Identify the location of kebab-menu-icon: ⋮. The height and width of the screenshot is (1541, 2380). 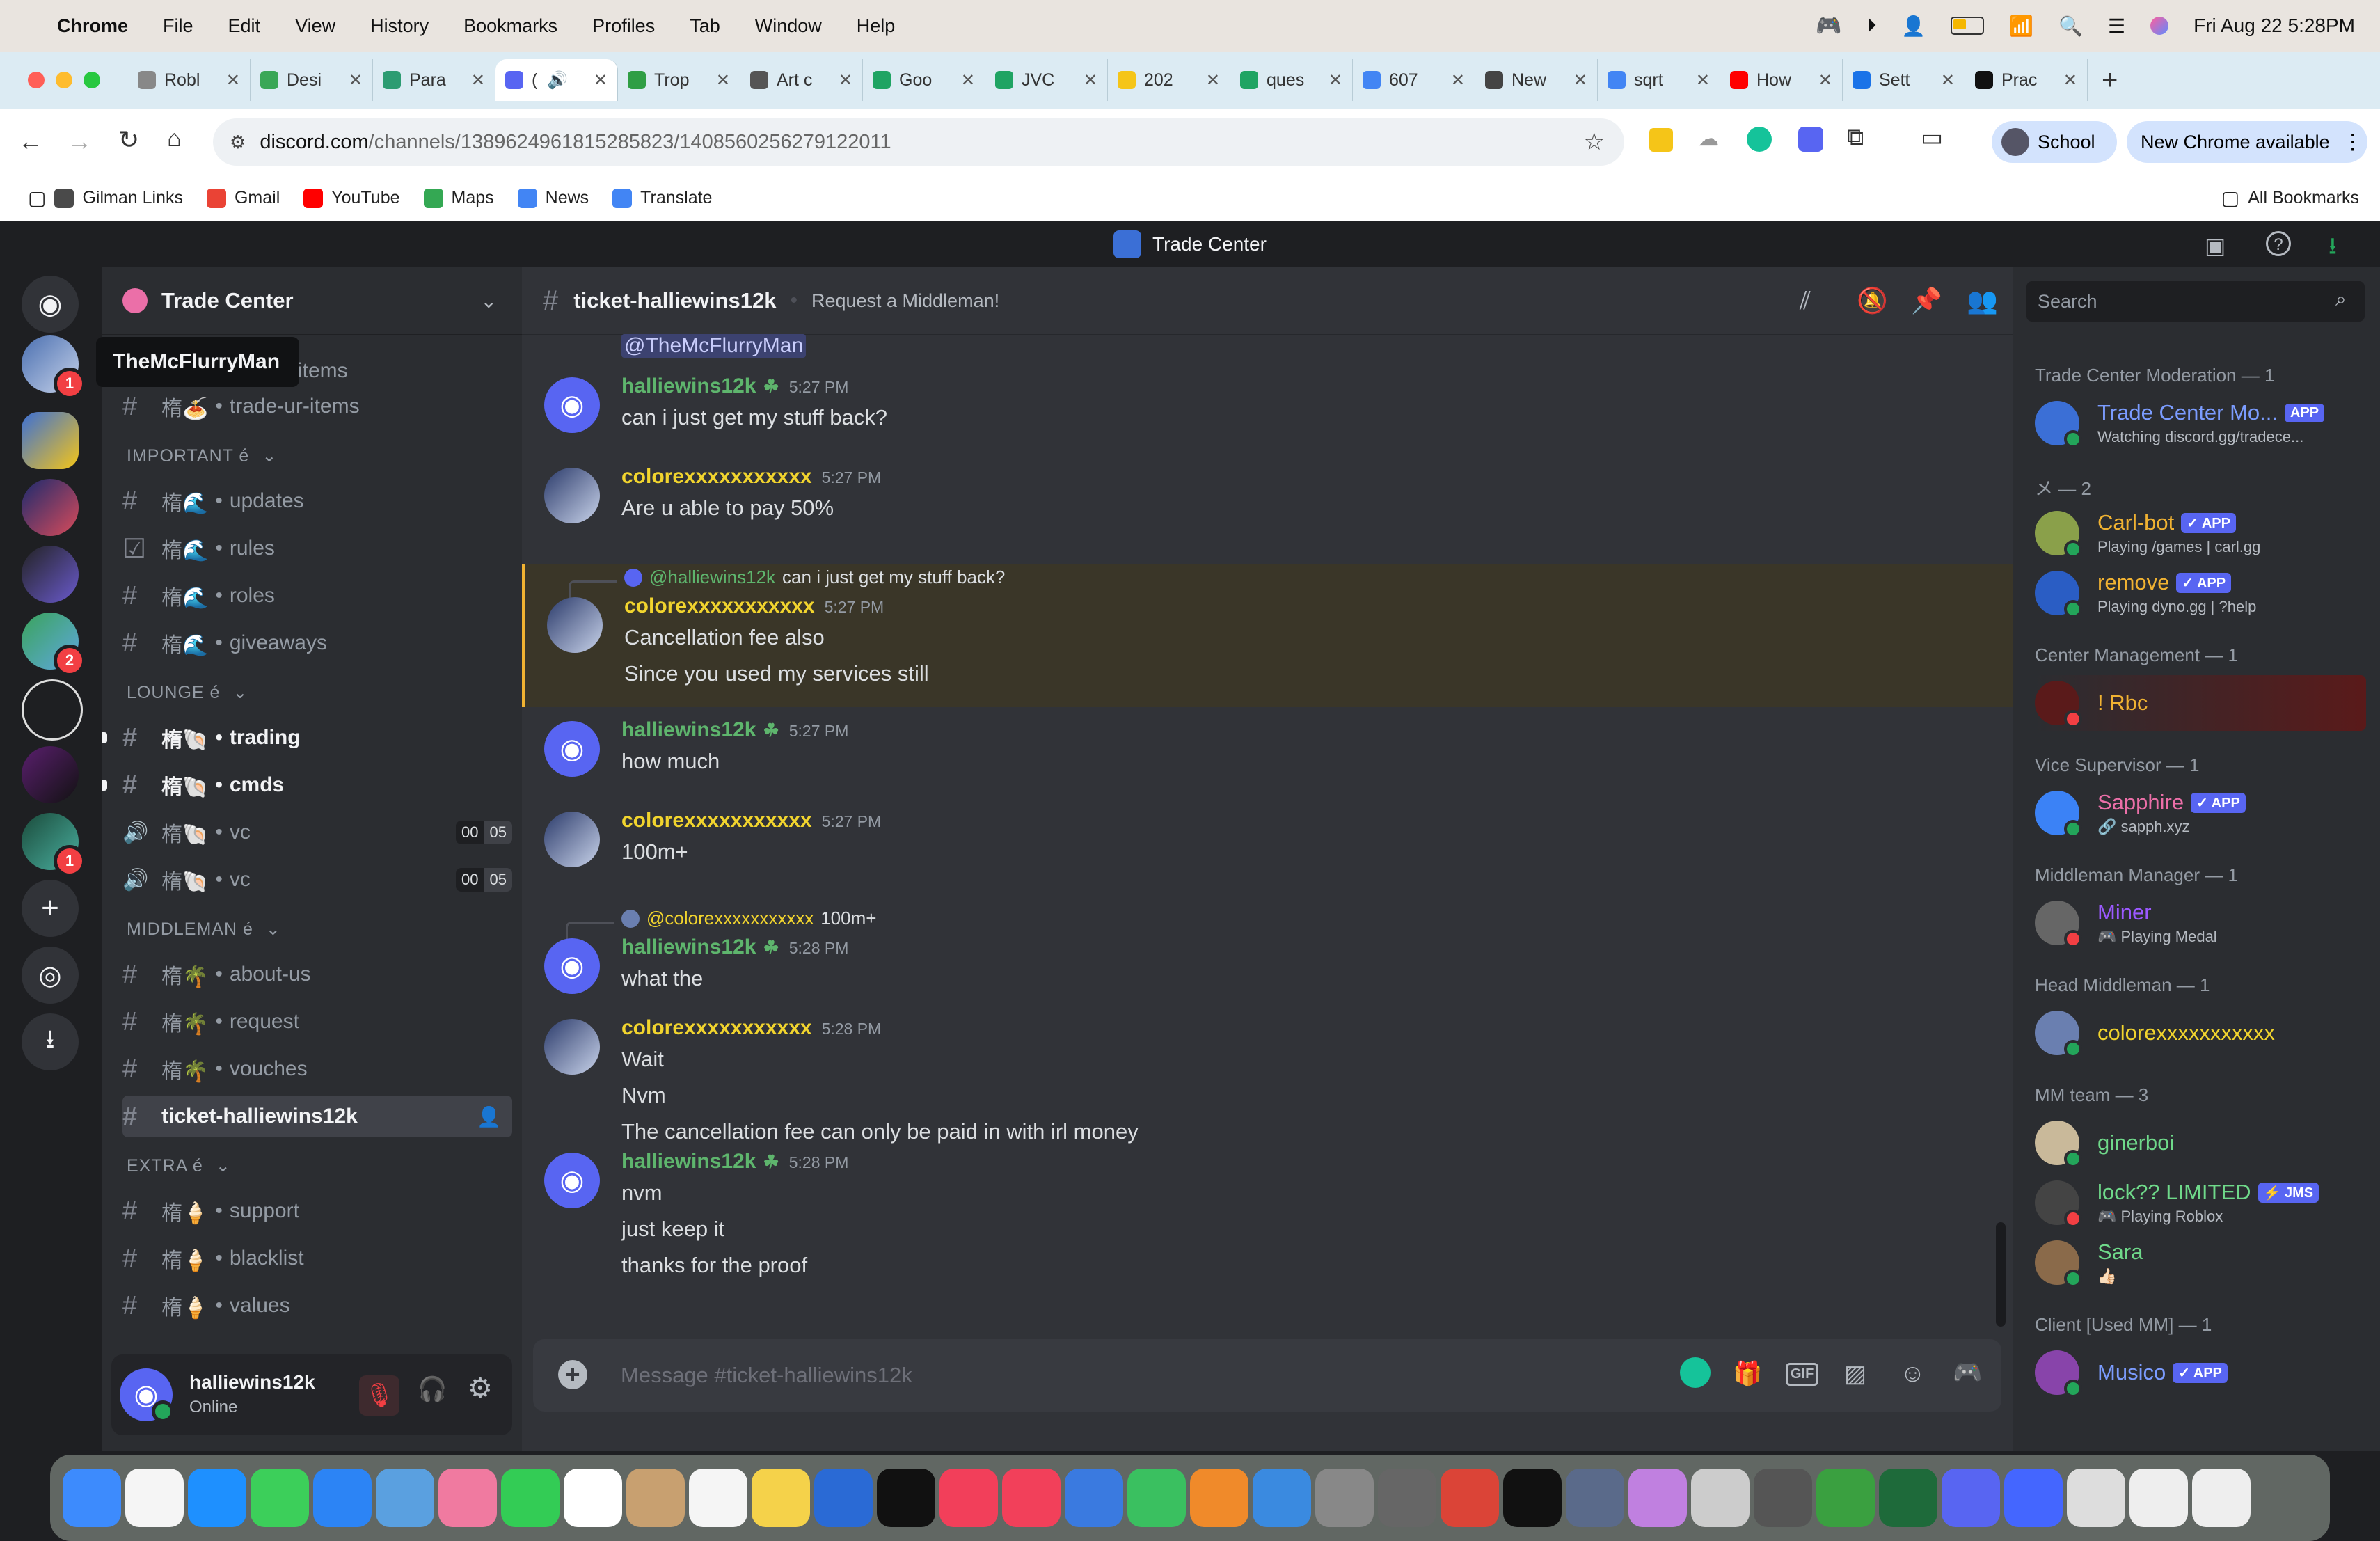
(2352, 142).